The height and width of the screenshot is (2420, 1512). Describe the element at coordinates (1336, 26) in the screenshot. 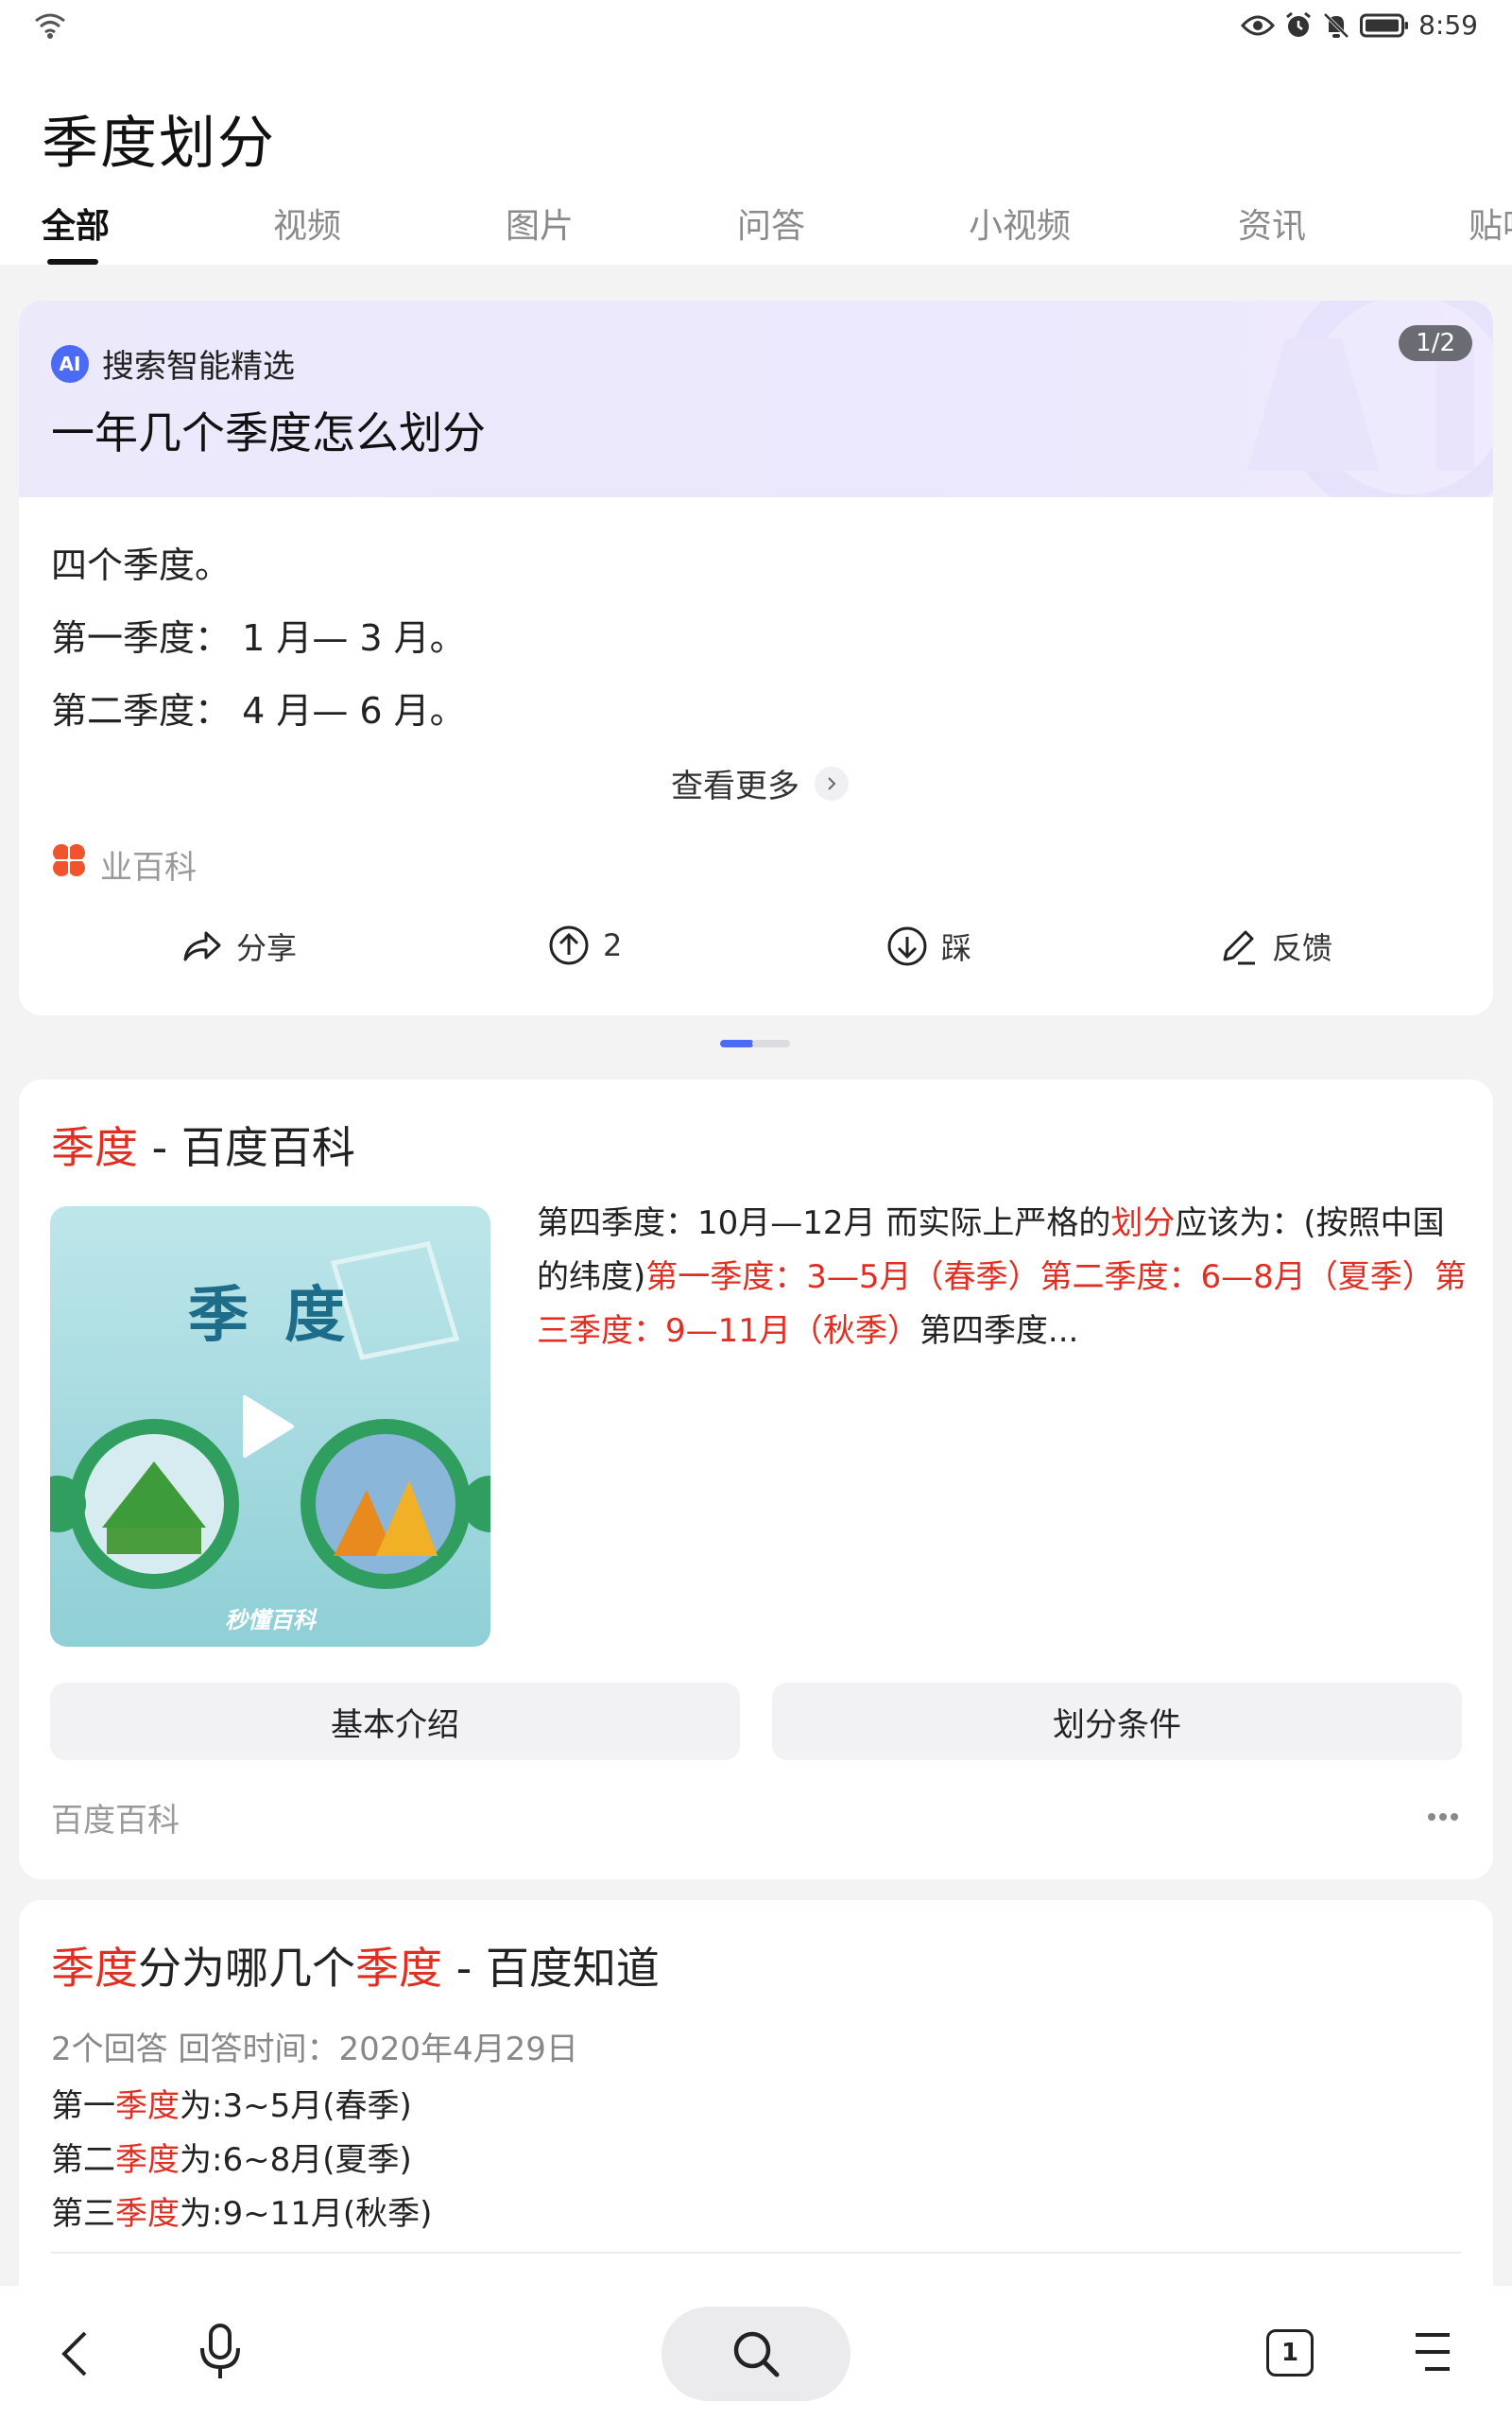

I see `bell-off-icon` at that location.